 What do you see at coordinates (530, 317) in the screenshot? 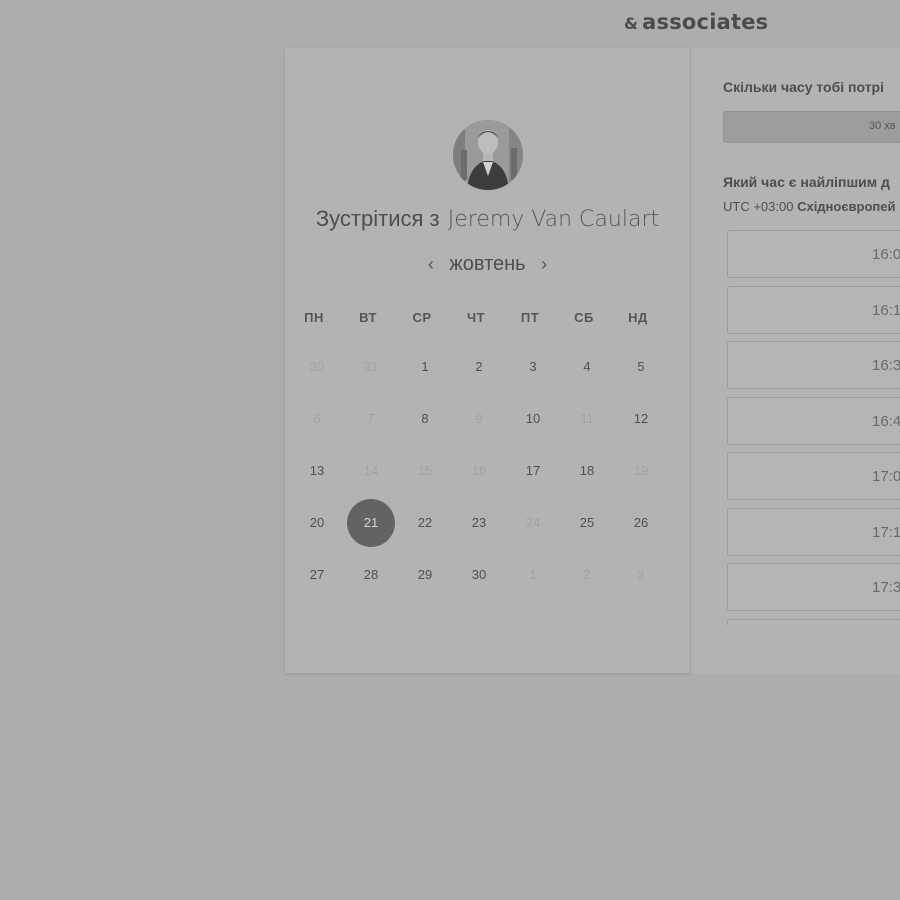
I see `weekday-label: ПТ` at bounding box center [530, 317].